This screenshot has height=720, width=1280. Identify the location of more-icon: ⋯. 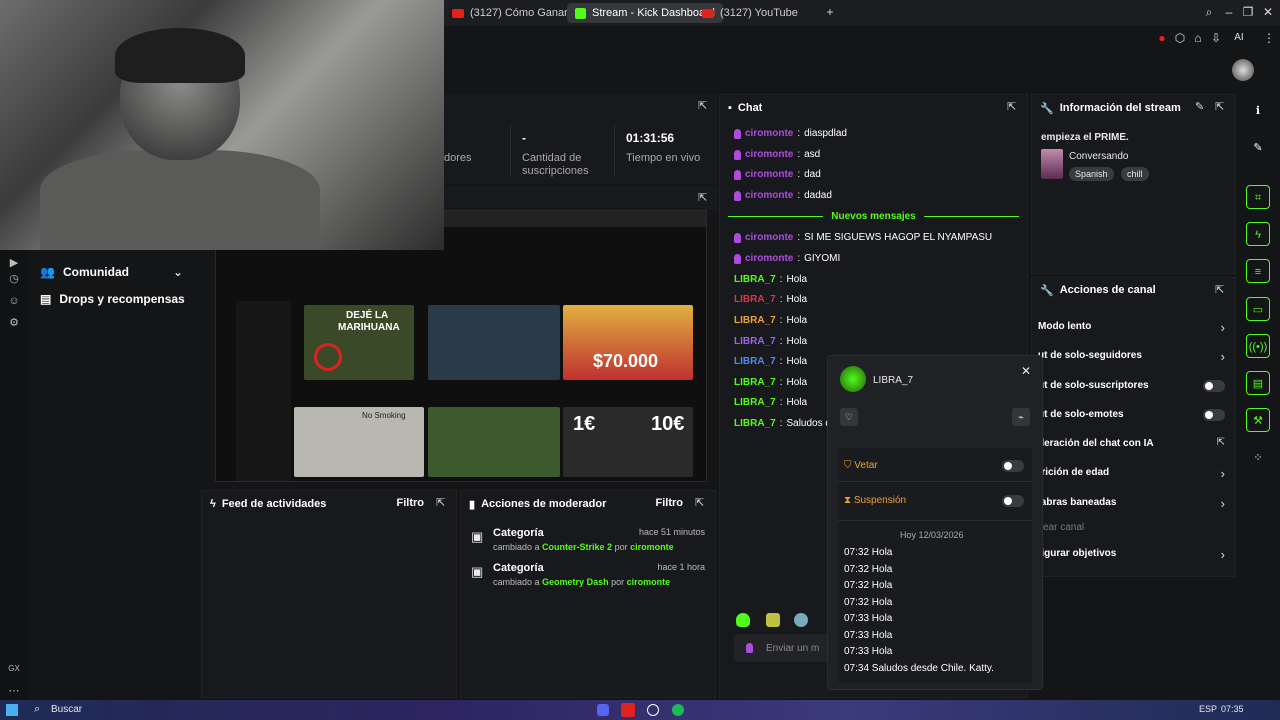
(14, 691).